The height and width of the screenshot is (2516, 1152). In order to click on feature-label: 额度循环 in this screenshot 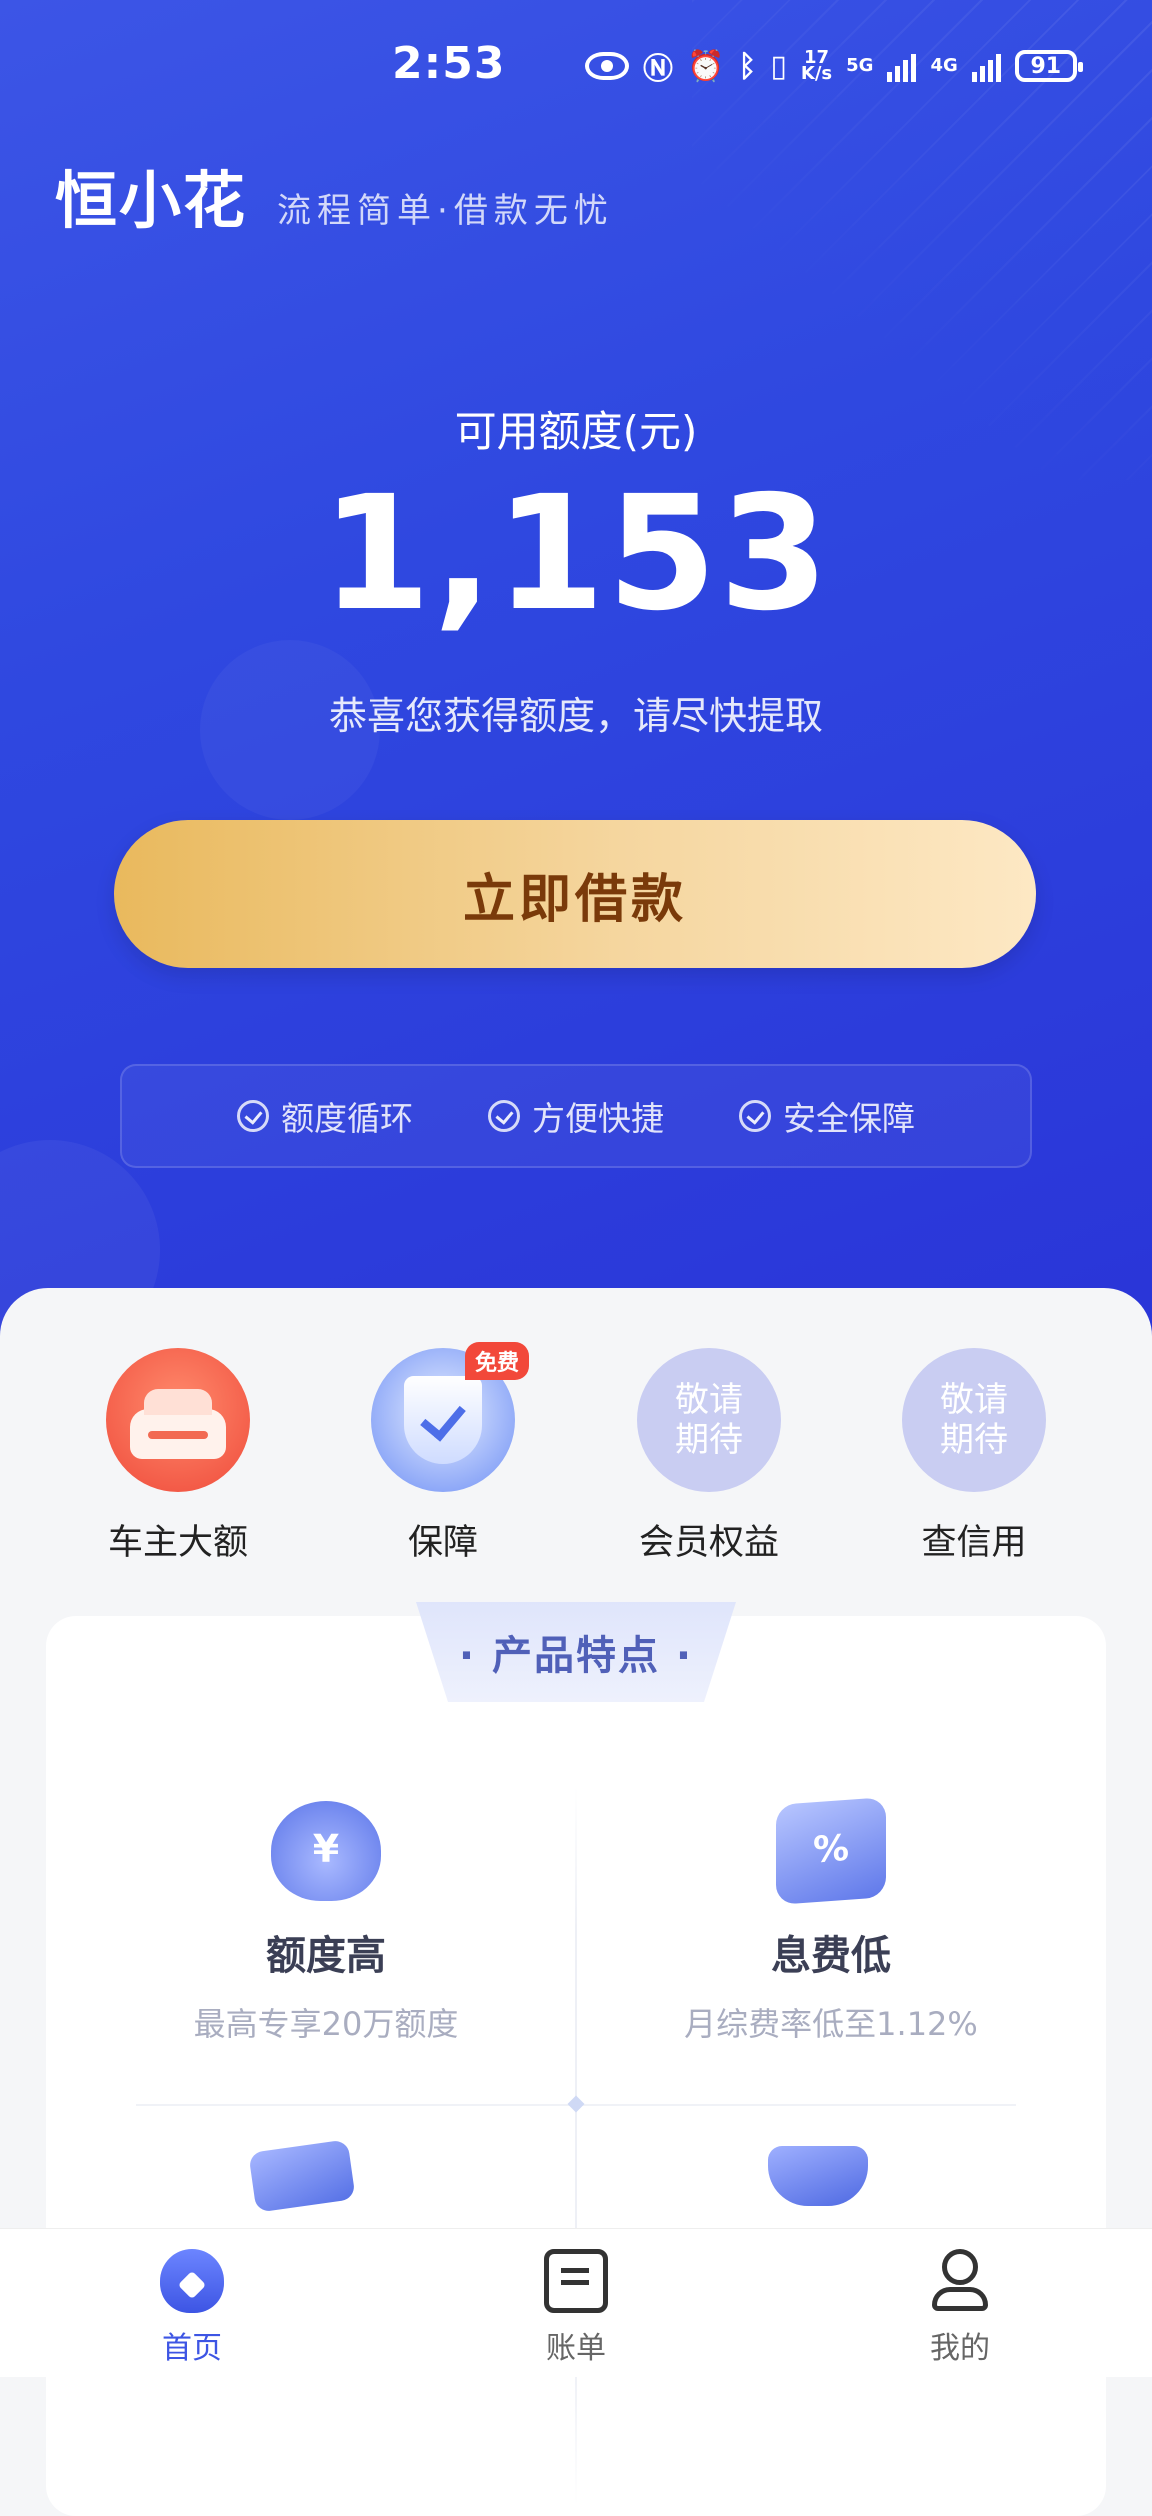, I will do `click(347, 1118)`.